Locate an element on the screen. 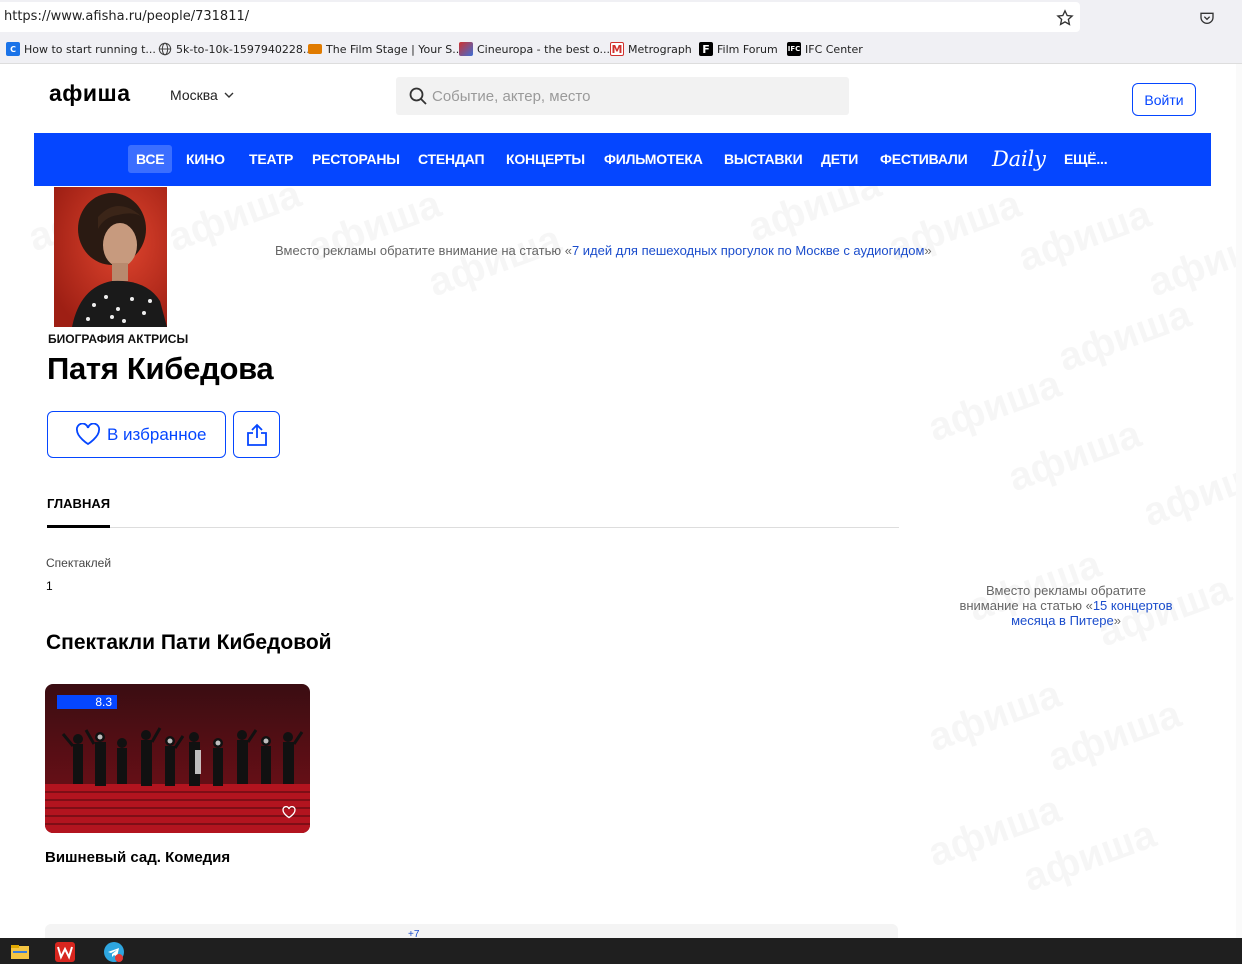  film-forum-icon: F is located at coordinates (706, 49).